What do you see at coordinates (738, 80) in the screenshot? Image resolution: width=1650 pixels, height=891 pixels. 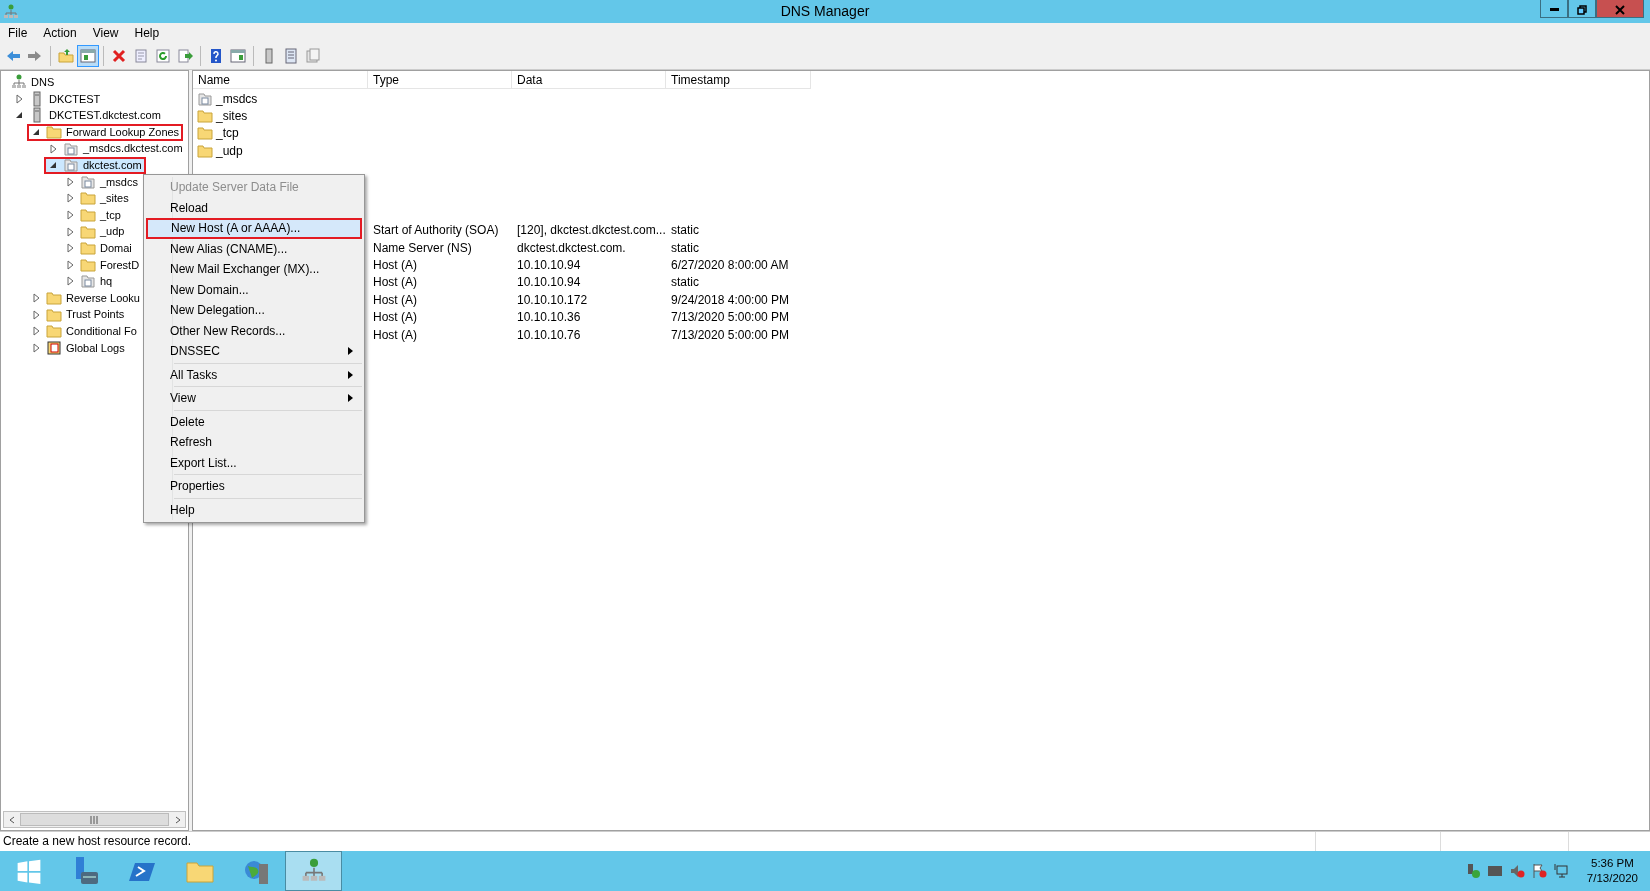 I see `column-header: Timestamp` at bounding box center [738, 80].